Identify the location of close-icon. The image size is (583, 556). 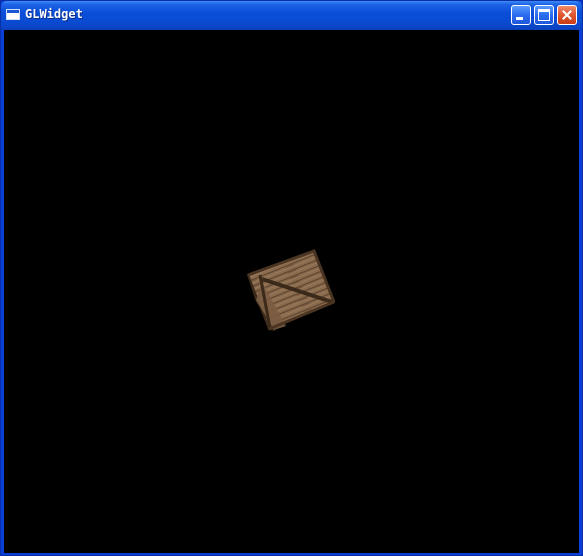
(567, 15).